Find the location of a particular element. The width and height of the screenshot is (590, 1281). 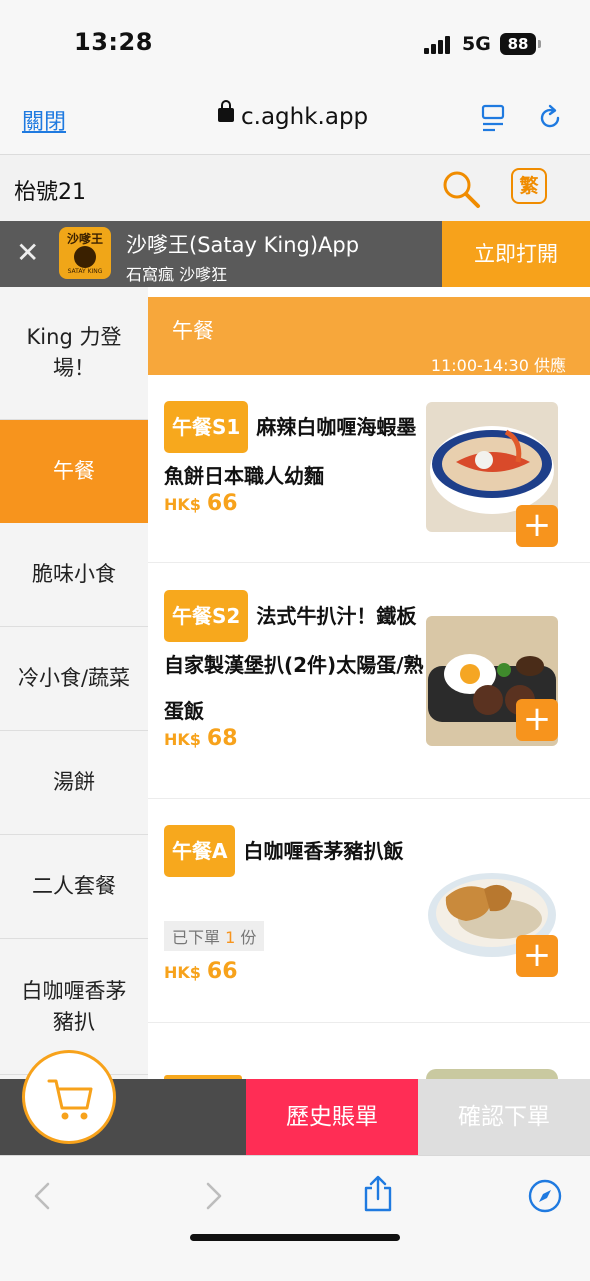

logo-sub: SATAY KING is located at coordinates (85, 271).